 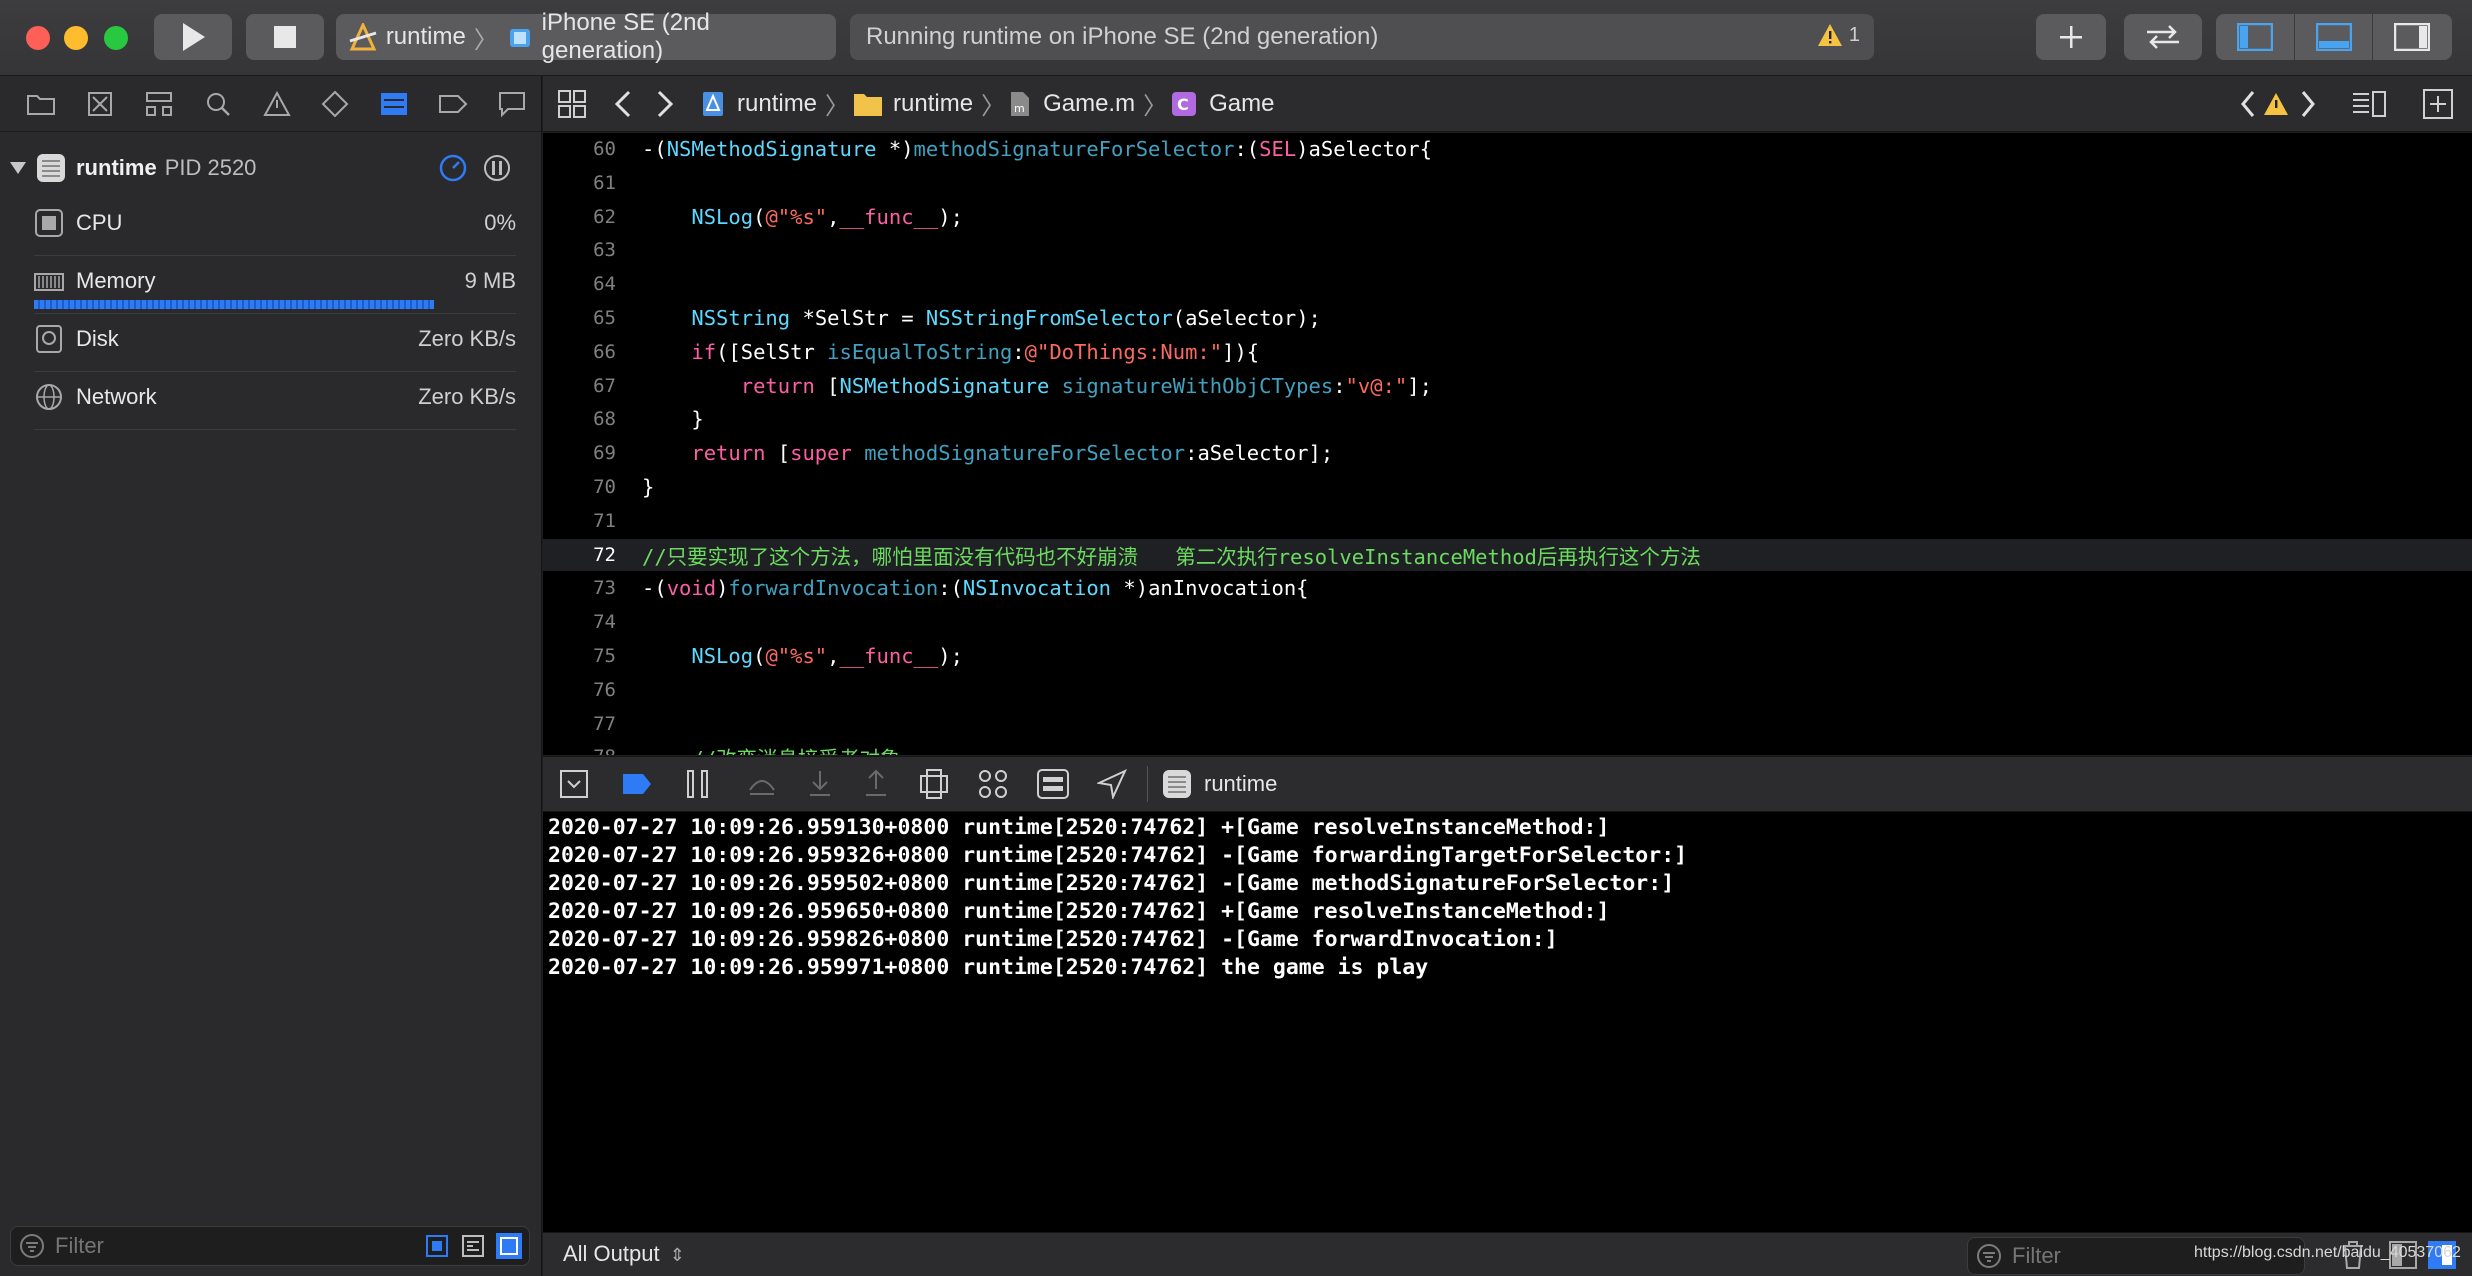 I want to click on code-line: 76, so click(x=1507, y=690).